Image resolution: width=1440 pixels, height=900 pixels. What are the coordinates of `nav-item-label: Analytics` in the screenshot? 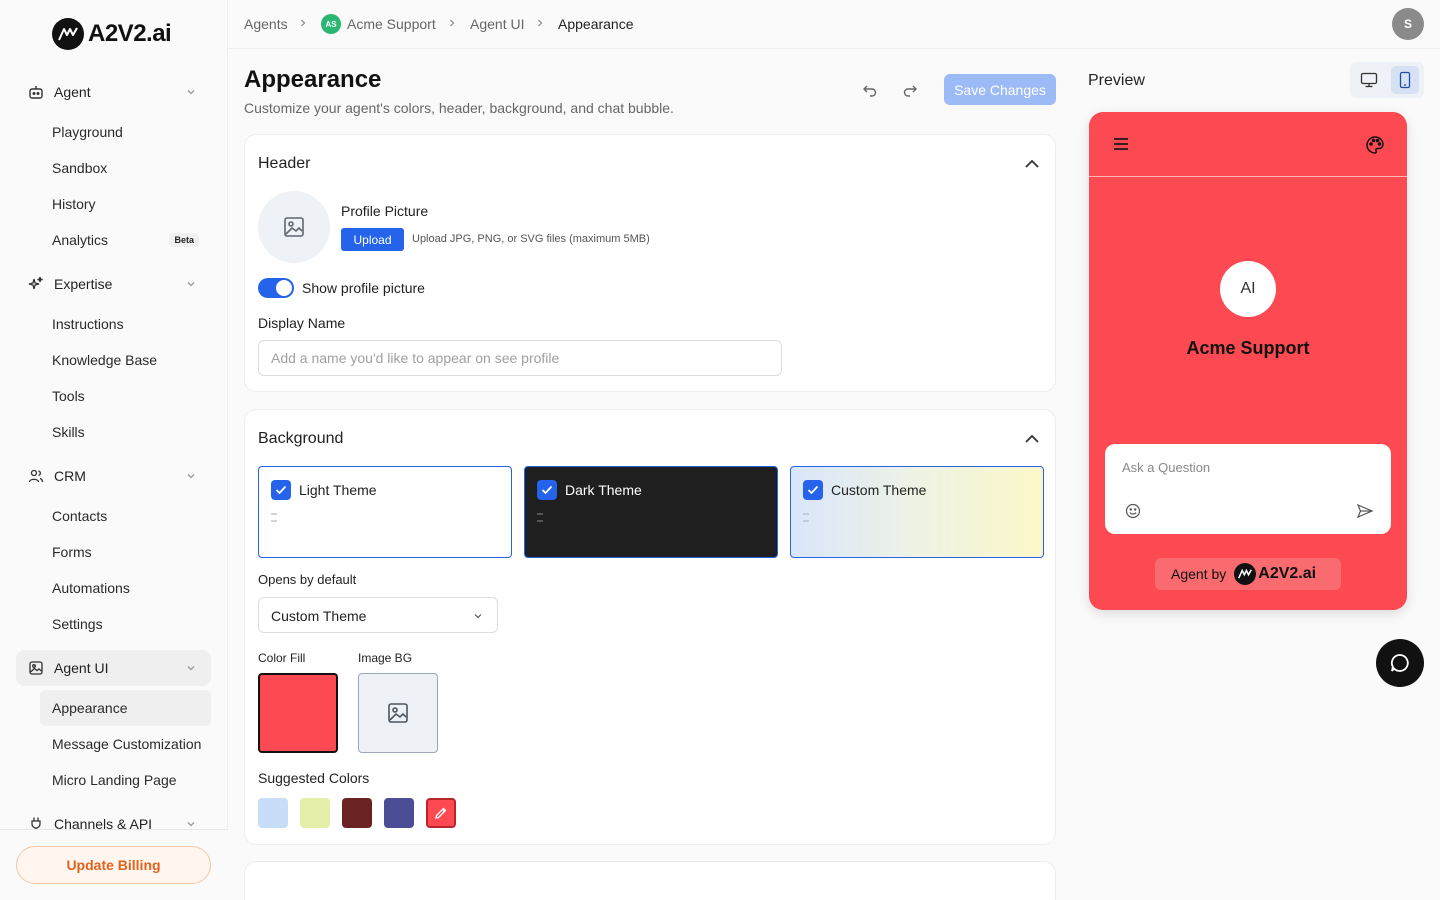 It's located at (80, 240).